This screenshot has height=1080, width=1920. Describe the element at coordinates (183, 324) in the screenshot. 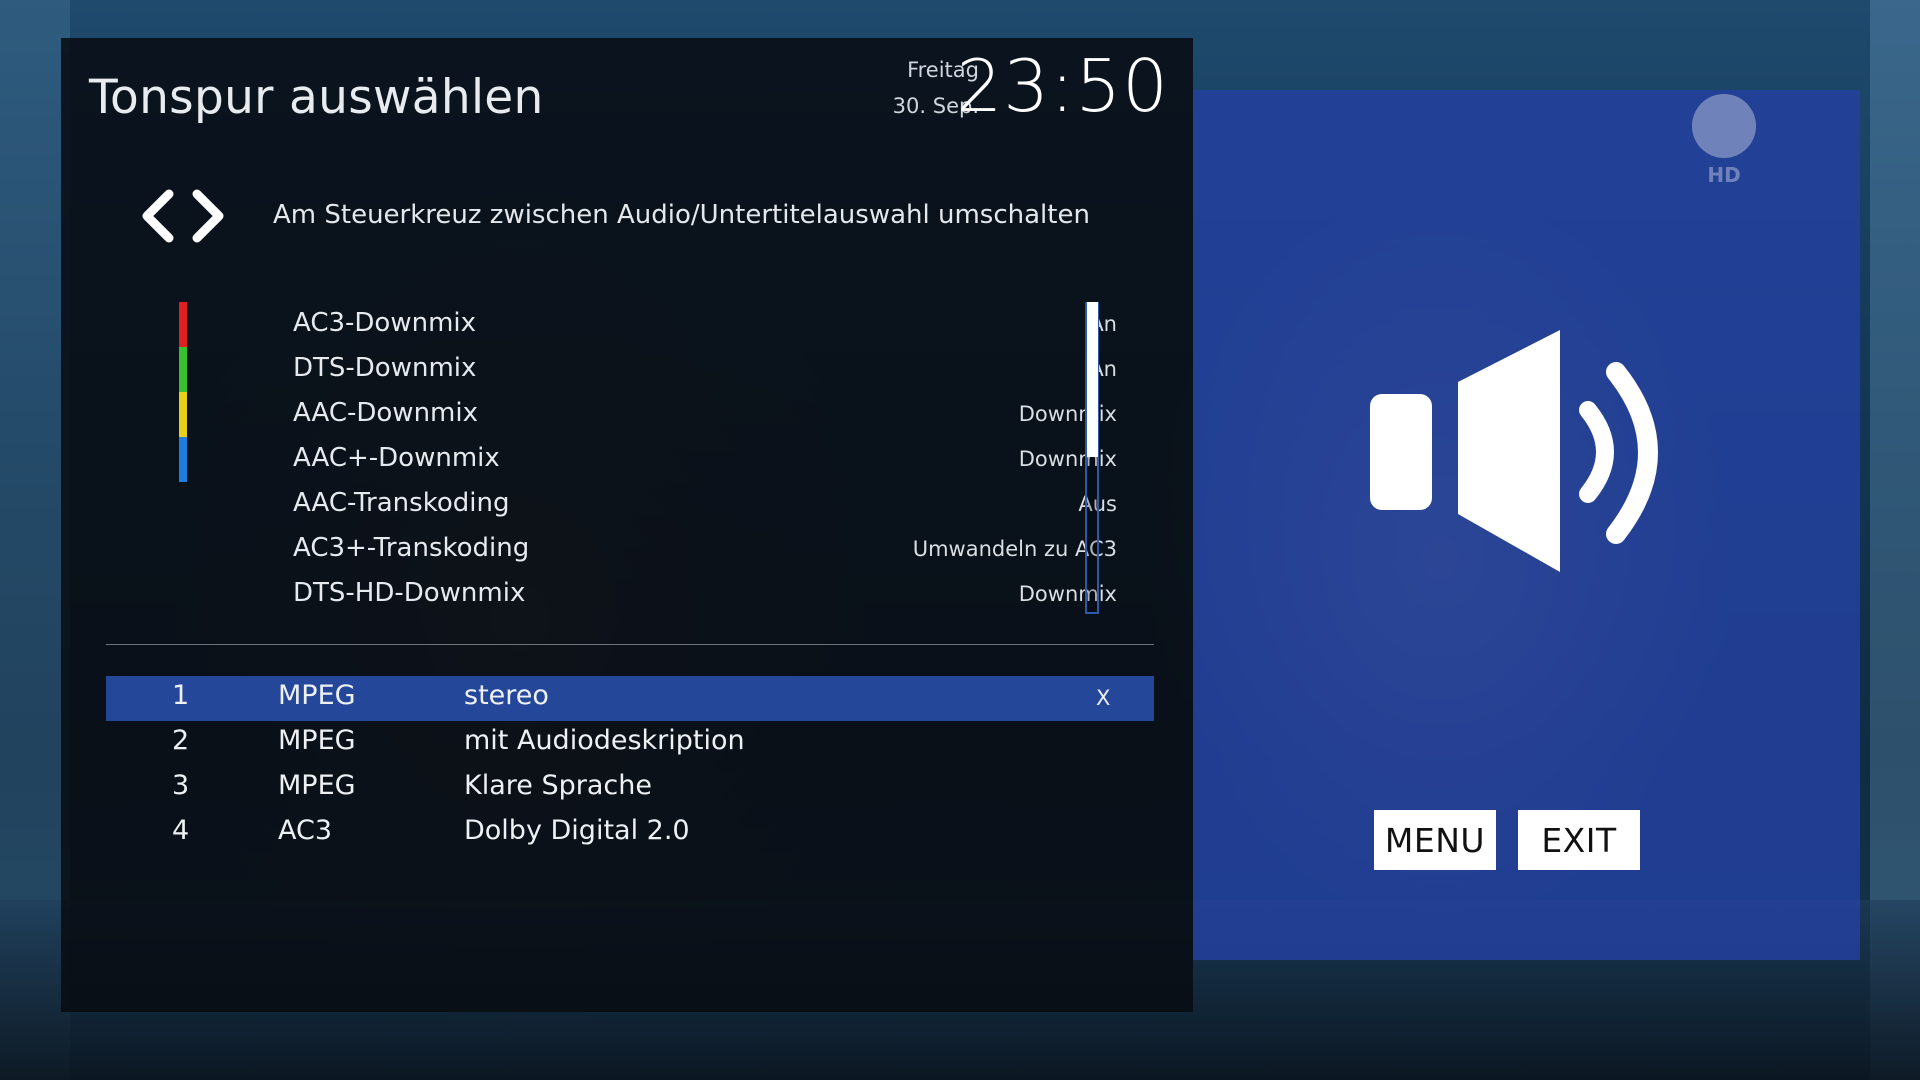

I see `red-key-bar` at that location.